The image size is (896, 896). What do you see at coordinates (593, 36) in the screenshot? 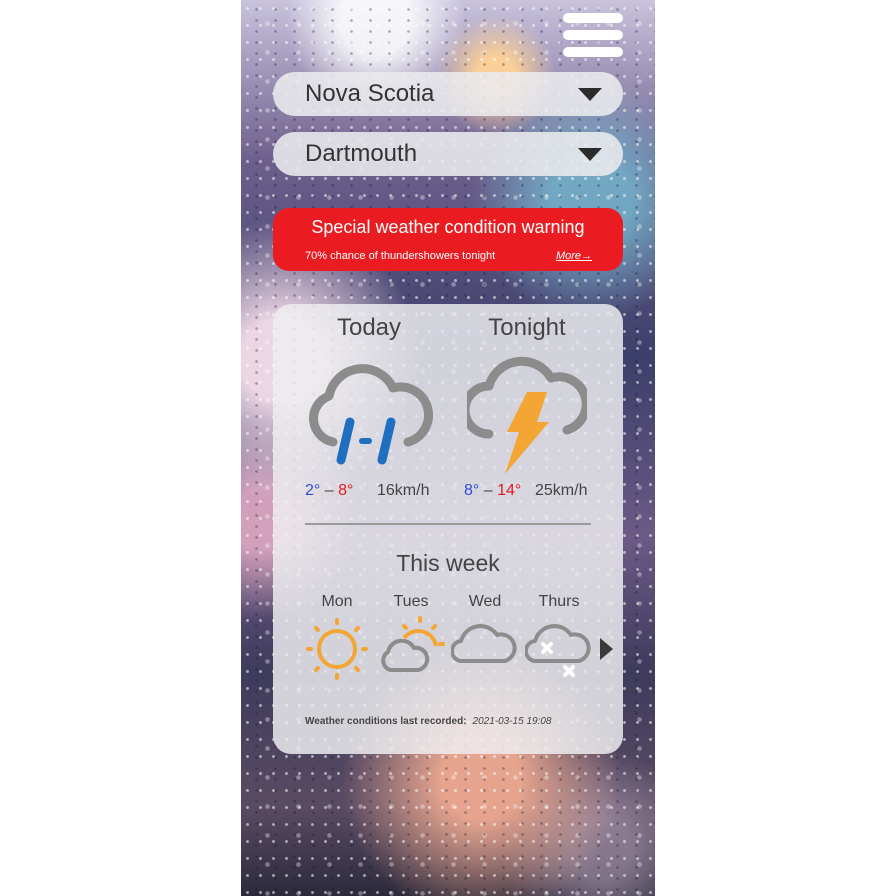
I see `hamburger-menu-icon` at bounding box center [593, 36].